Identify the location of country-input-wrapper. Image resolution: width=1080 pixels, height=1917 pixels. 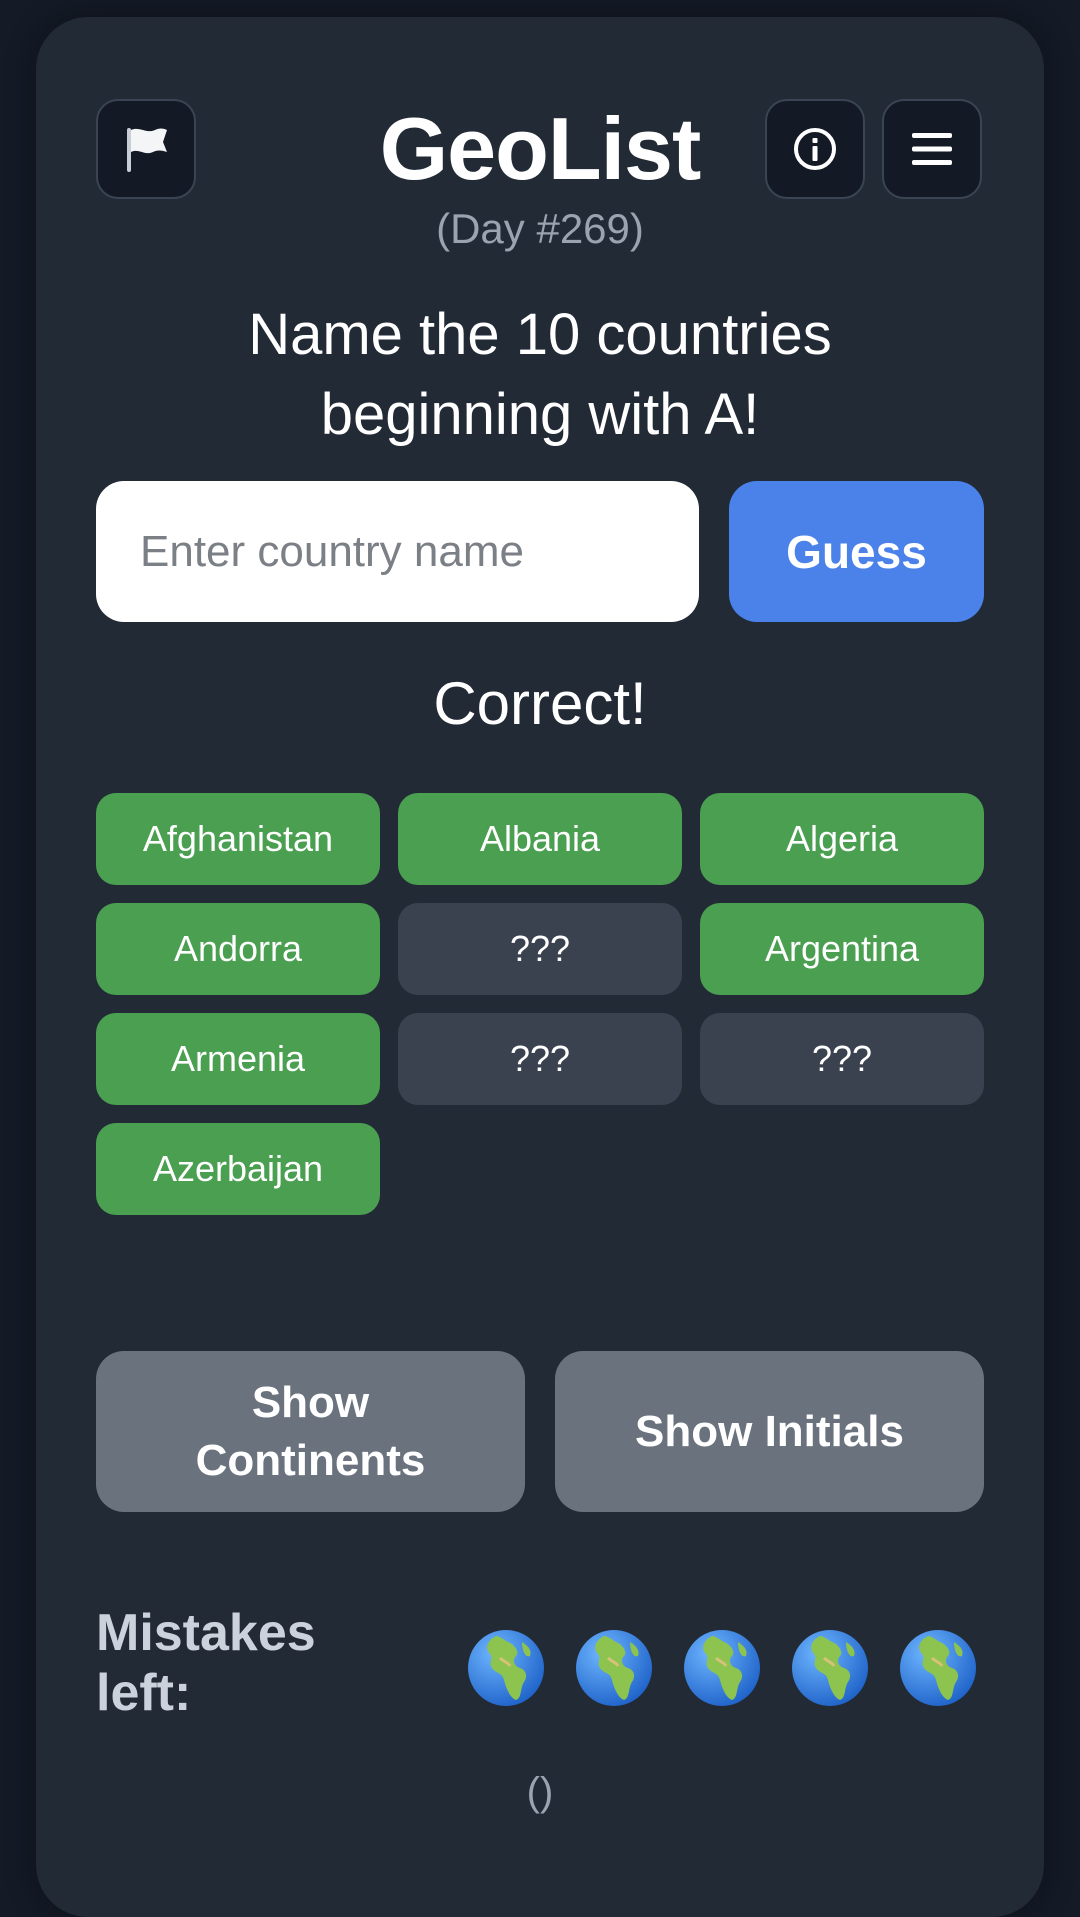
(397, 551).